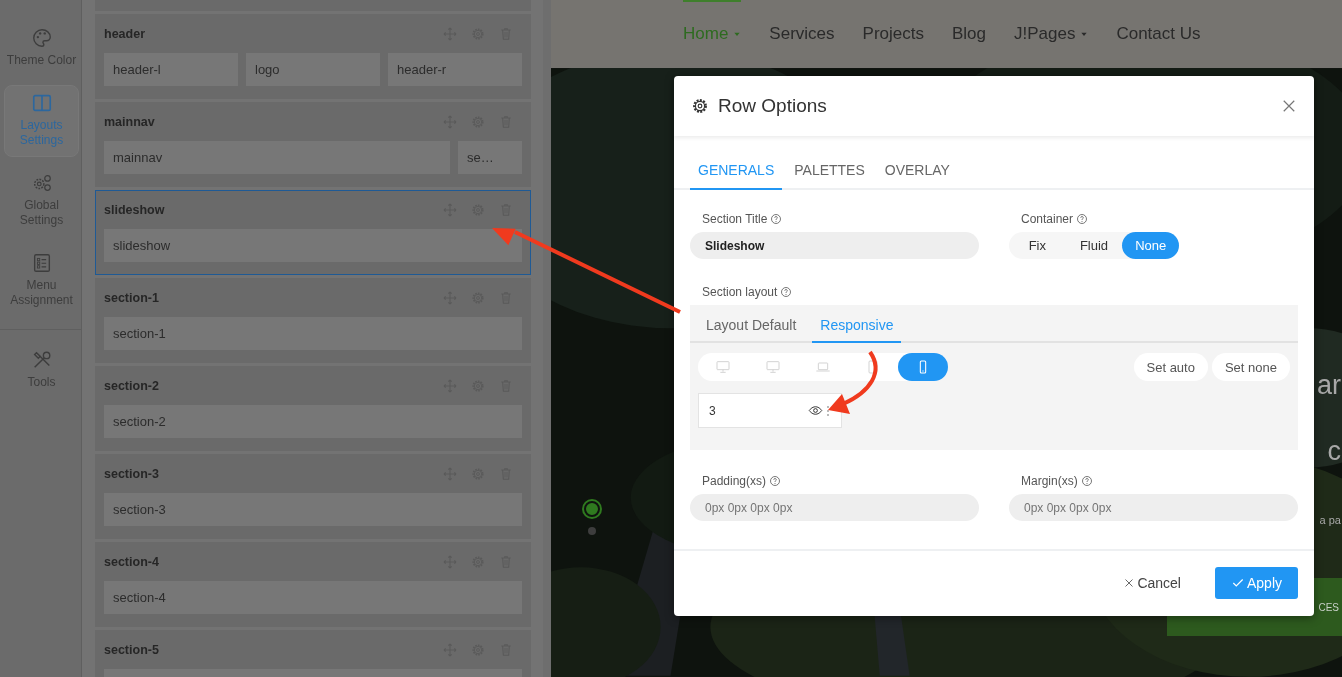 The image size is (1342, 677). What do you see at coordinates (41, 38) in the screenshot?
I see `palette-icon` at bounding box center [41, 38].